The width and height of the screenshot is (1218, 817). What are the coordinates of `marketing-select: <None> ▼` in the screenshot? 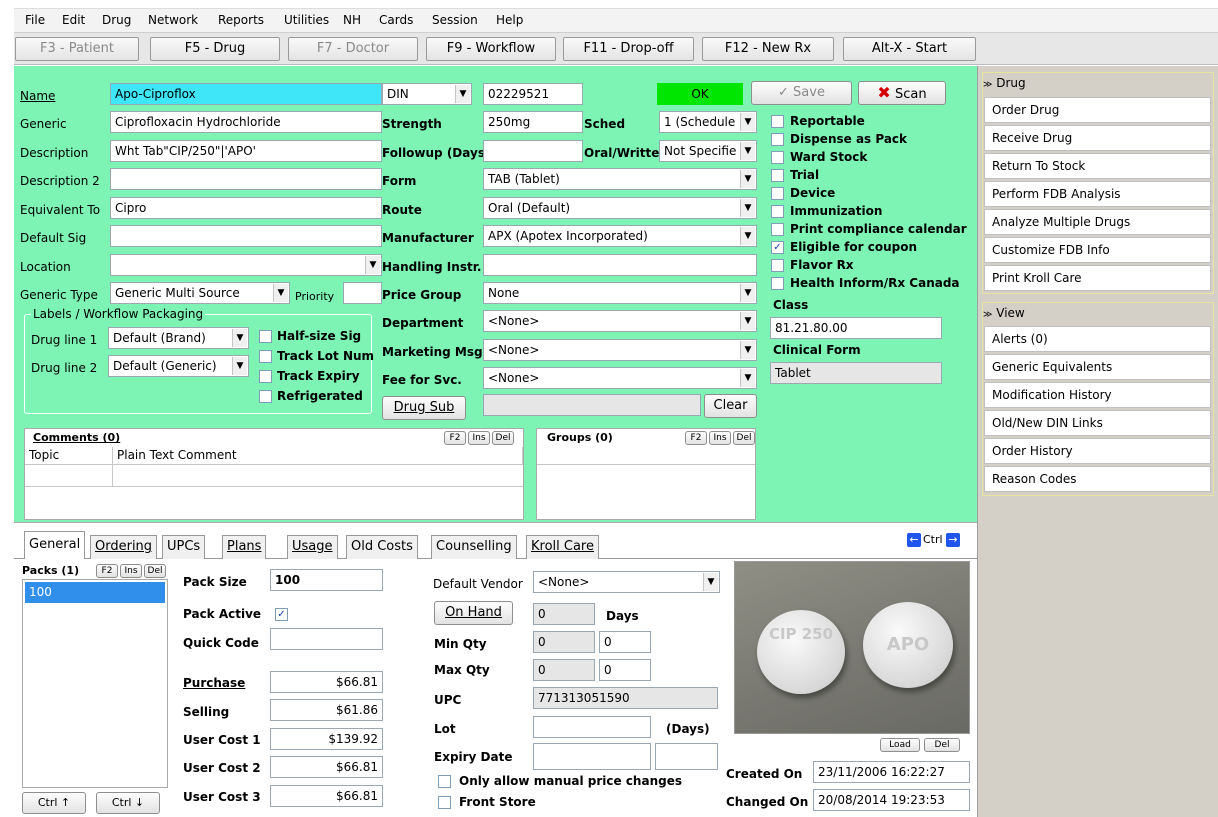 It's located at (620, 350).